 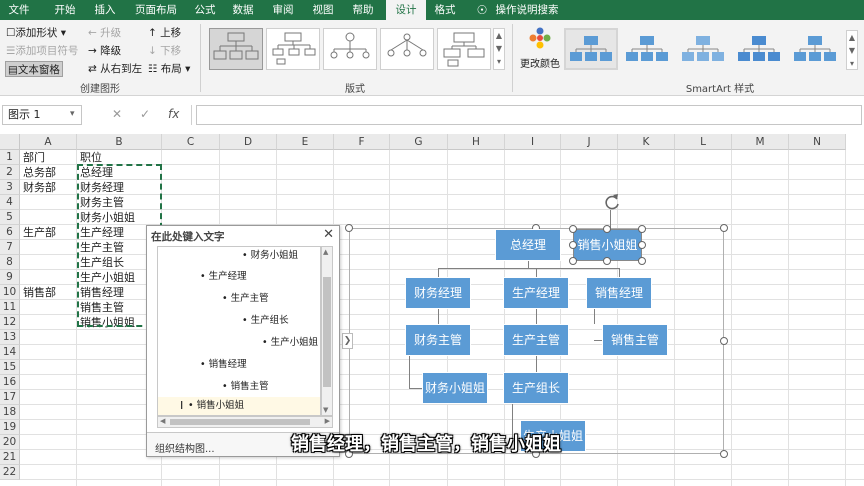 I want to click on text-pane-item: • 生产主管, so click(x=245, y=297).